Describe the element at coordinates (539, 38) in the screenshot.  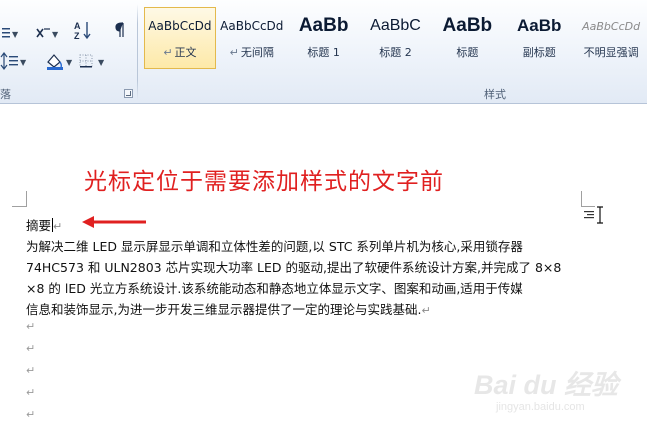
I see `style-subtitle: AaBb 副标题` at that location.